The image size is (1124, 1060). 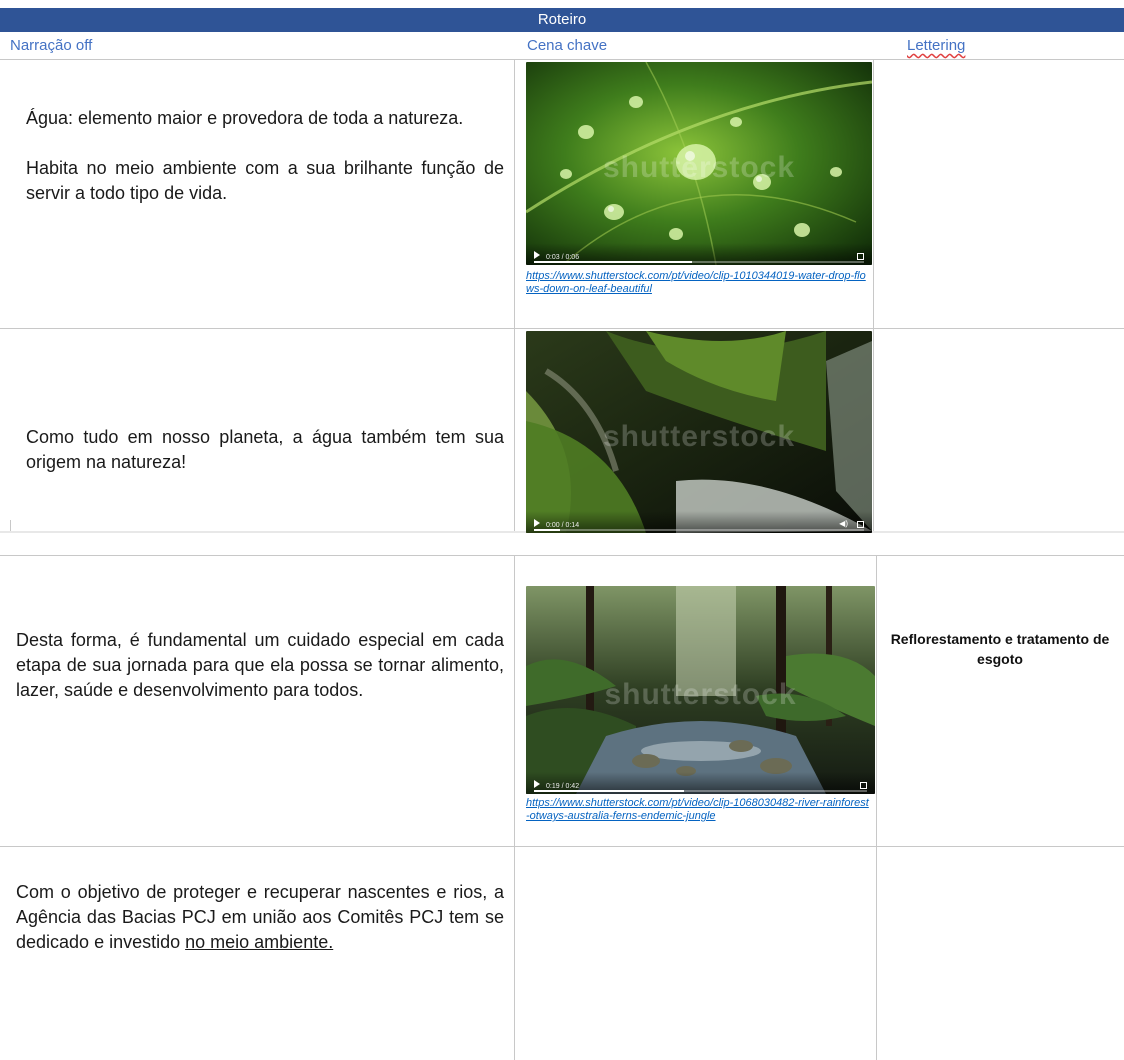 I want to click on row-4-narration-underlined: no meio ambiente., so click(x=259, y=942).